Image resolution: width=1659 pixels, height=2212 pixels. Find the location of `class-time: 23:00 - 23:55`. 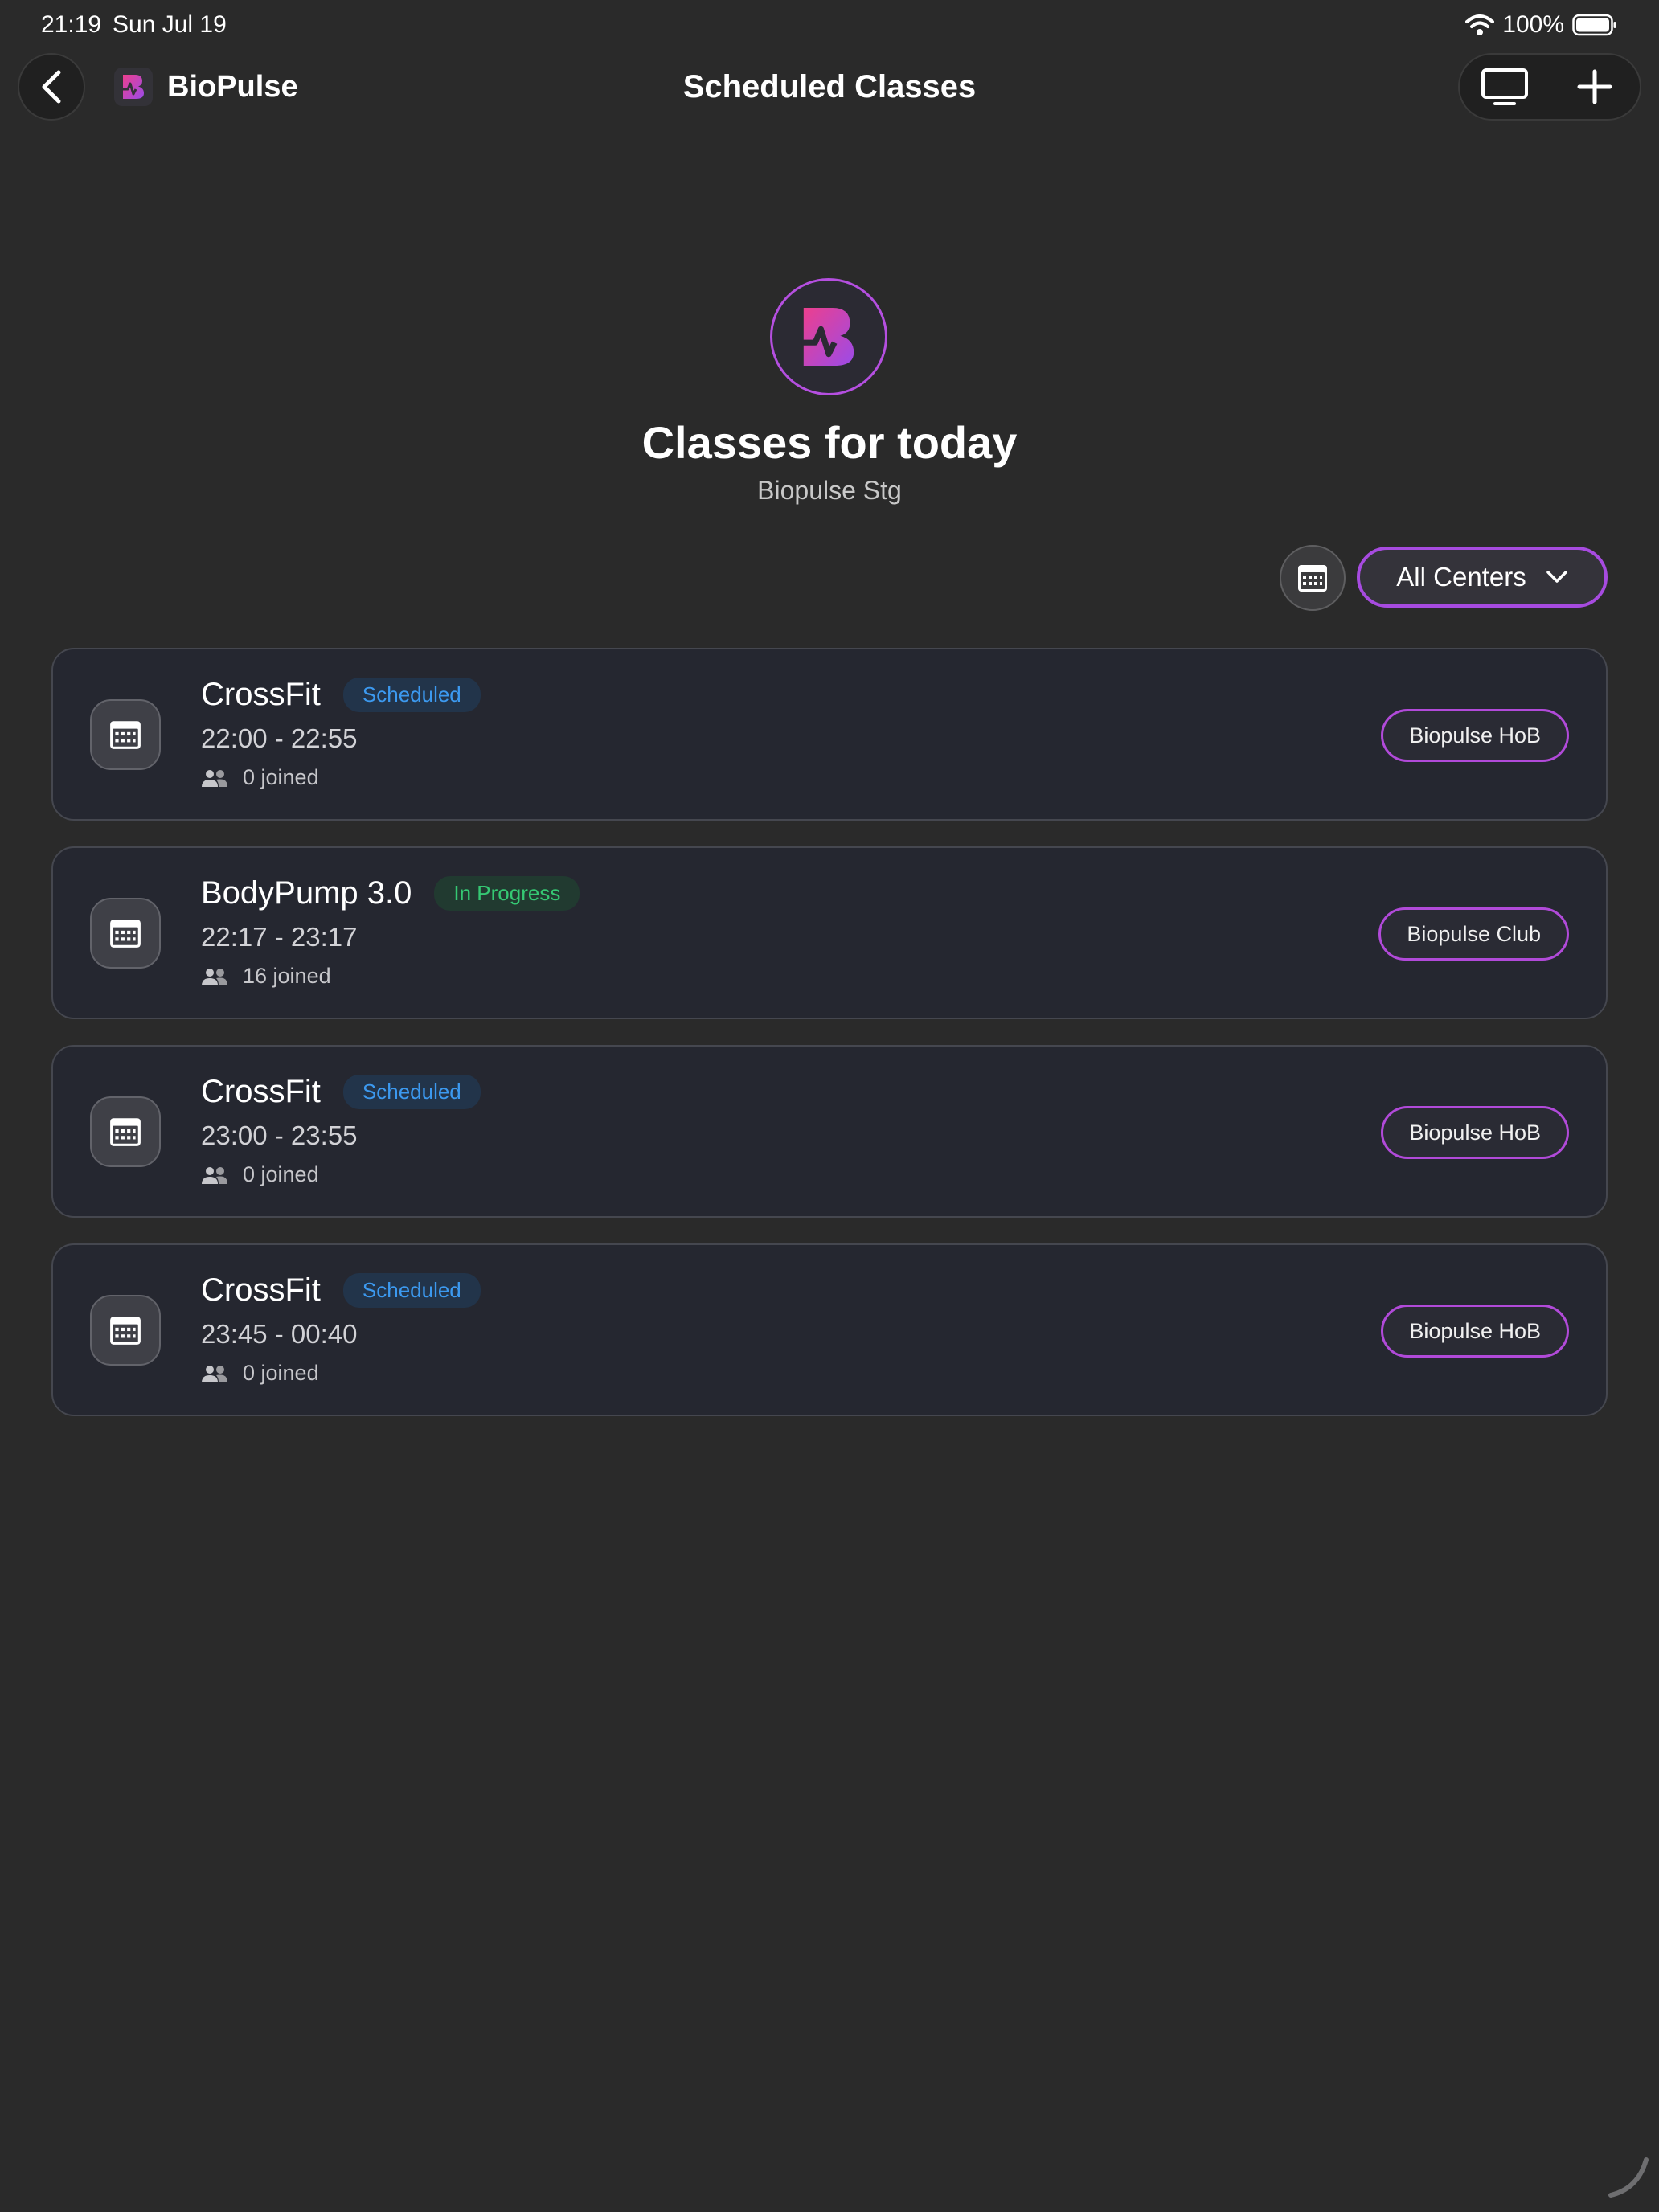

class-time: 23:00 - 23:55 is located at coordinates (279, 1135).